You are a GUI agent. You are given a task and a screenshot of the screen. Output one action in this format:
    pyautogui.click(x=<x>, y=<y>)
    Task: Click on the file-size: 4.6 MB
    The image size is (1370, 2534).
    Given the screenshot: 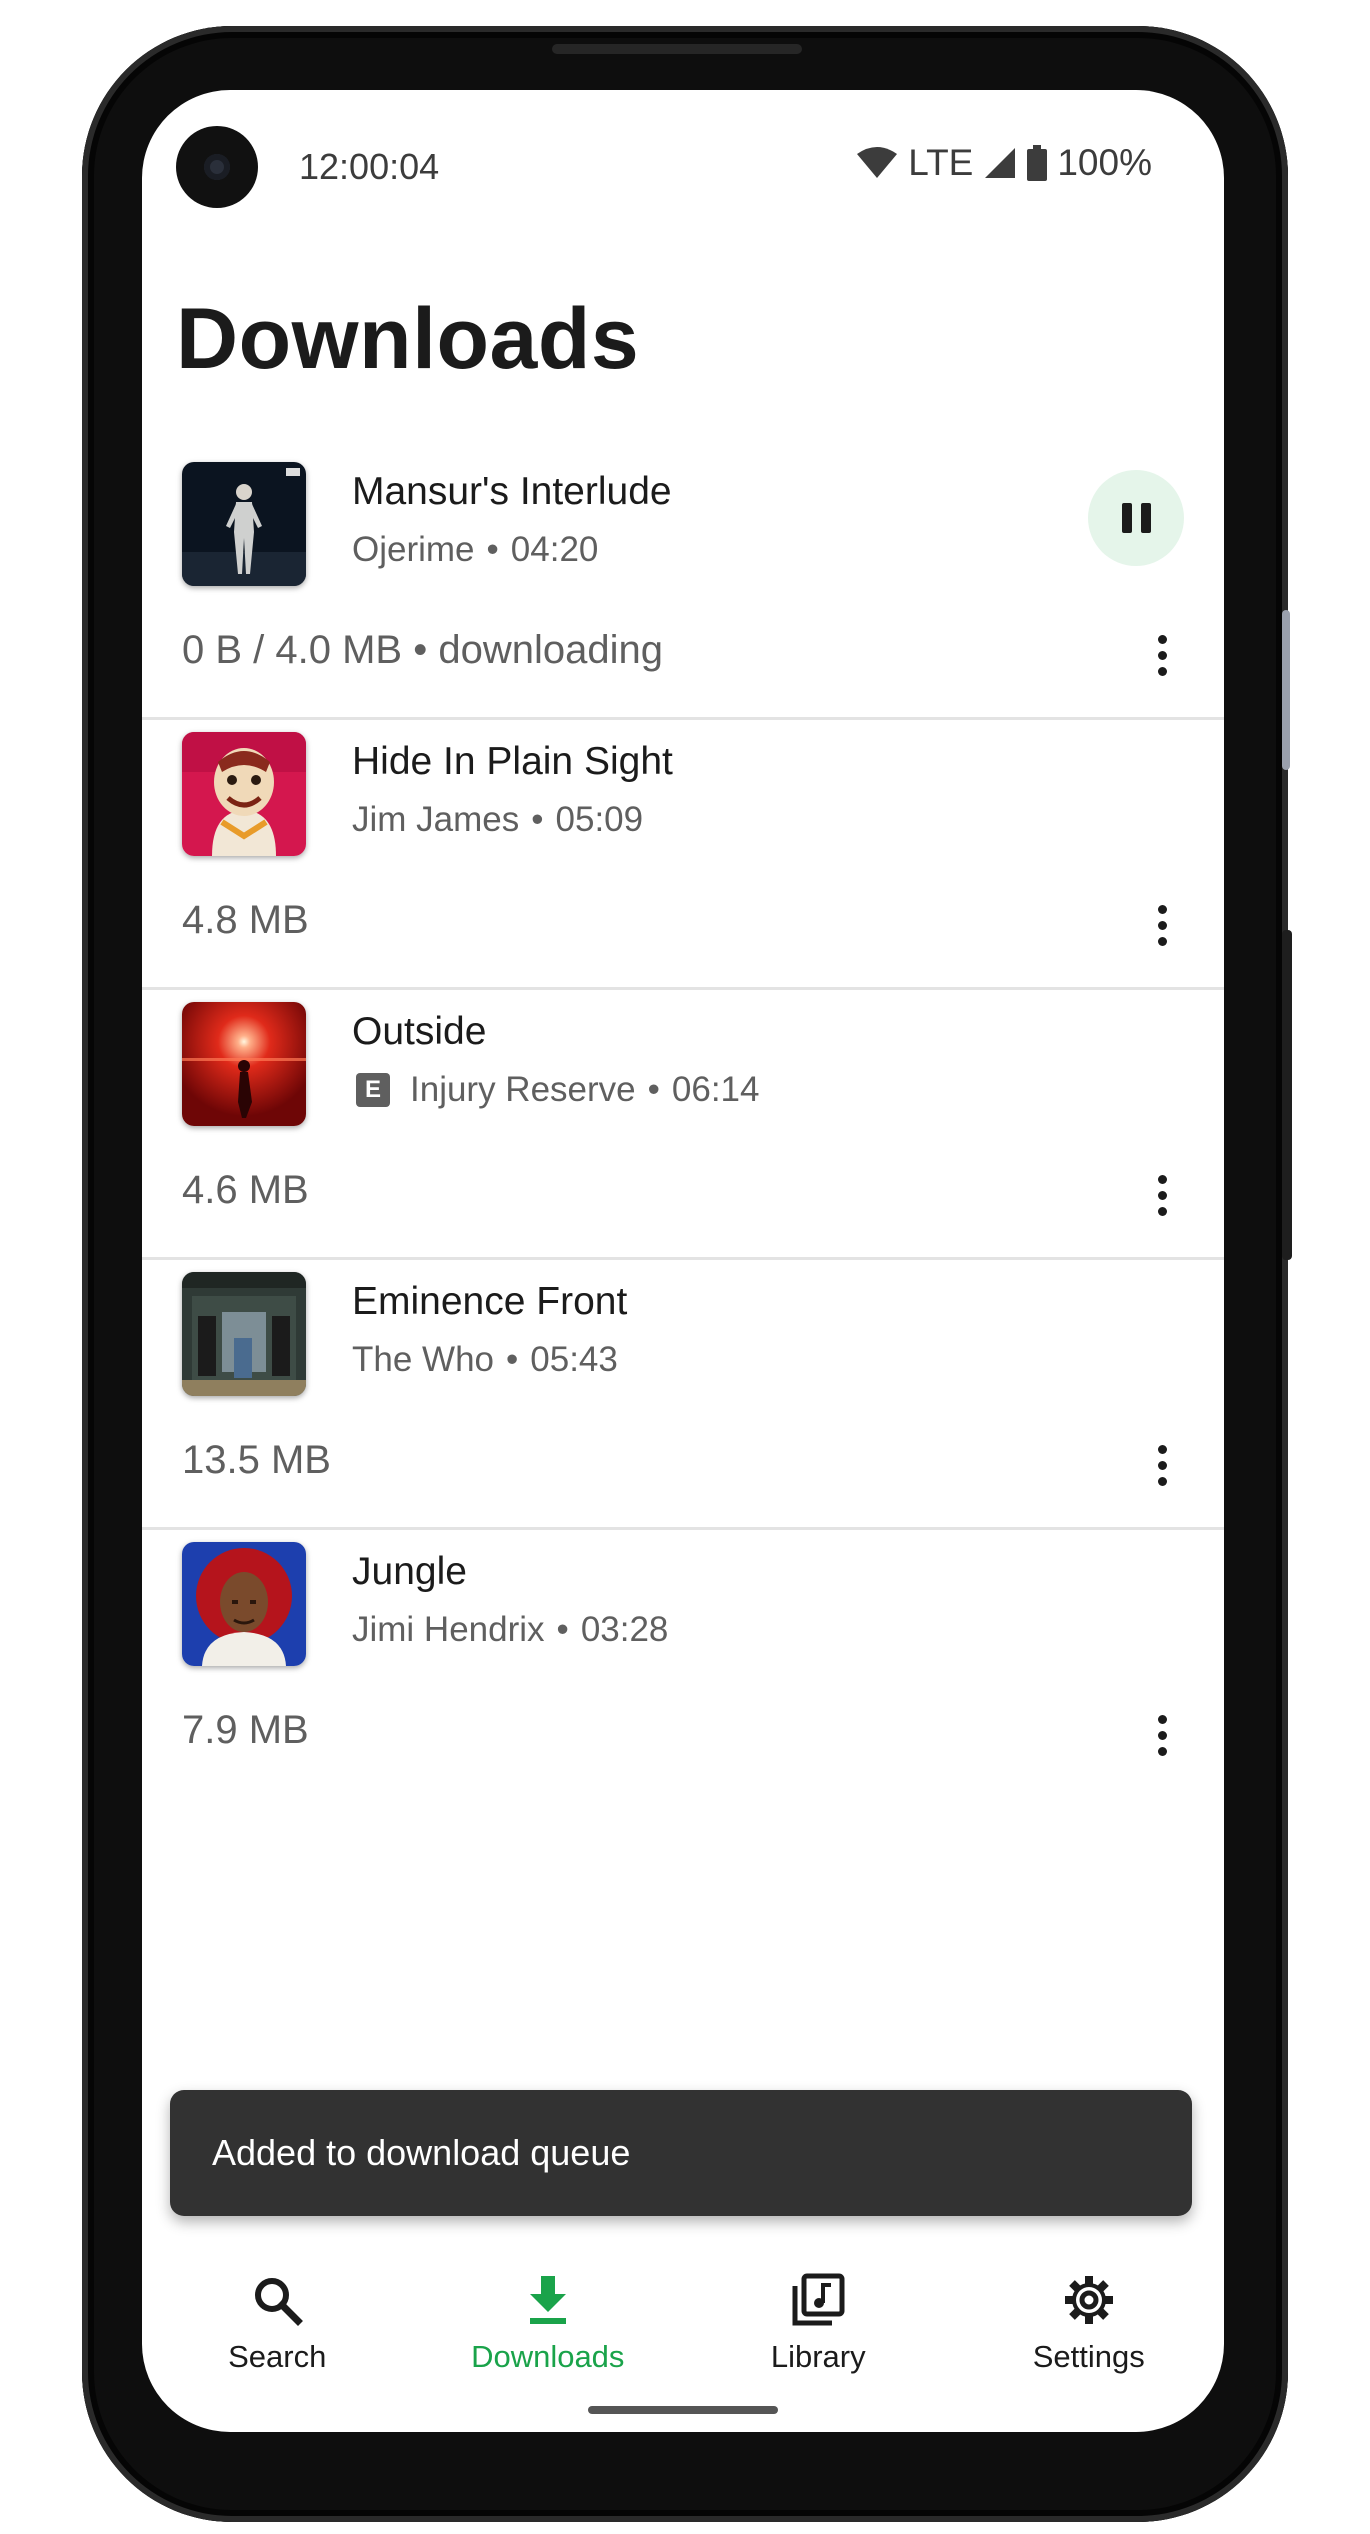 What is the action you would take?
    pyautogui.click(x=245, y=1190)
    